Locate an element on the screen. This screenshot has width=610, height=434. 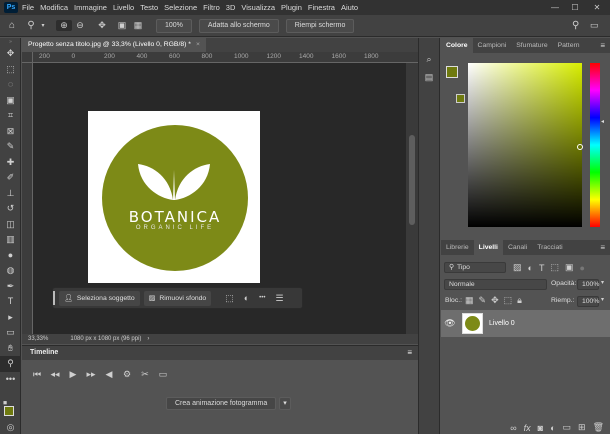
menu-item: Immagine is located at coordinates (90, 7).